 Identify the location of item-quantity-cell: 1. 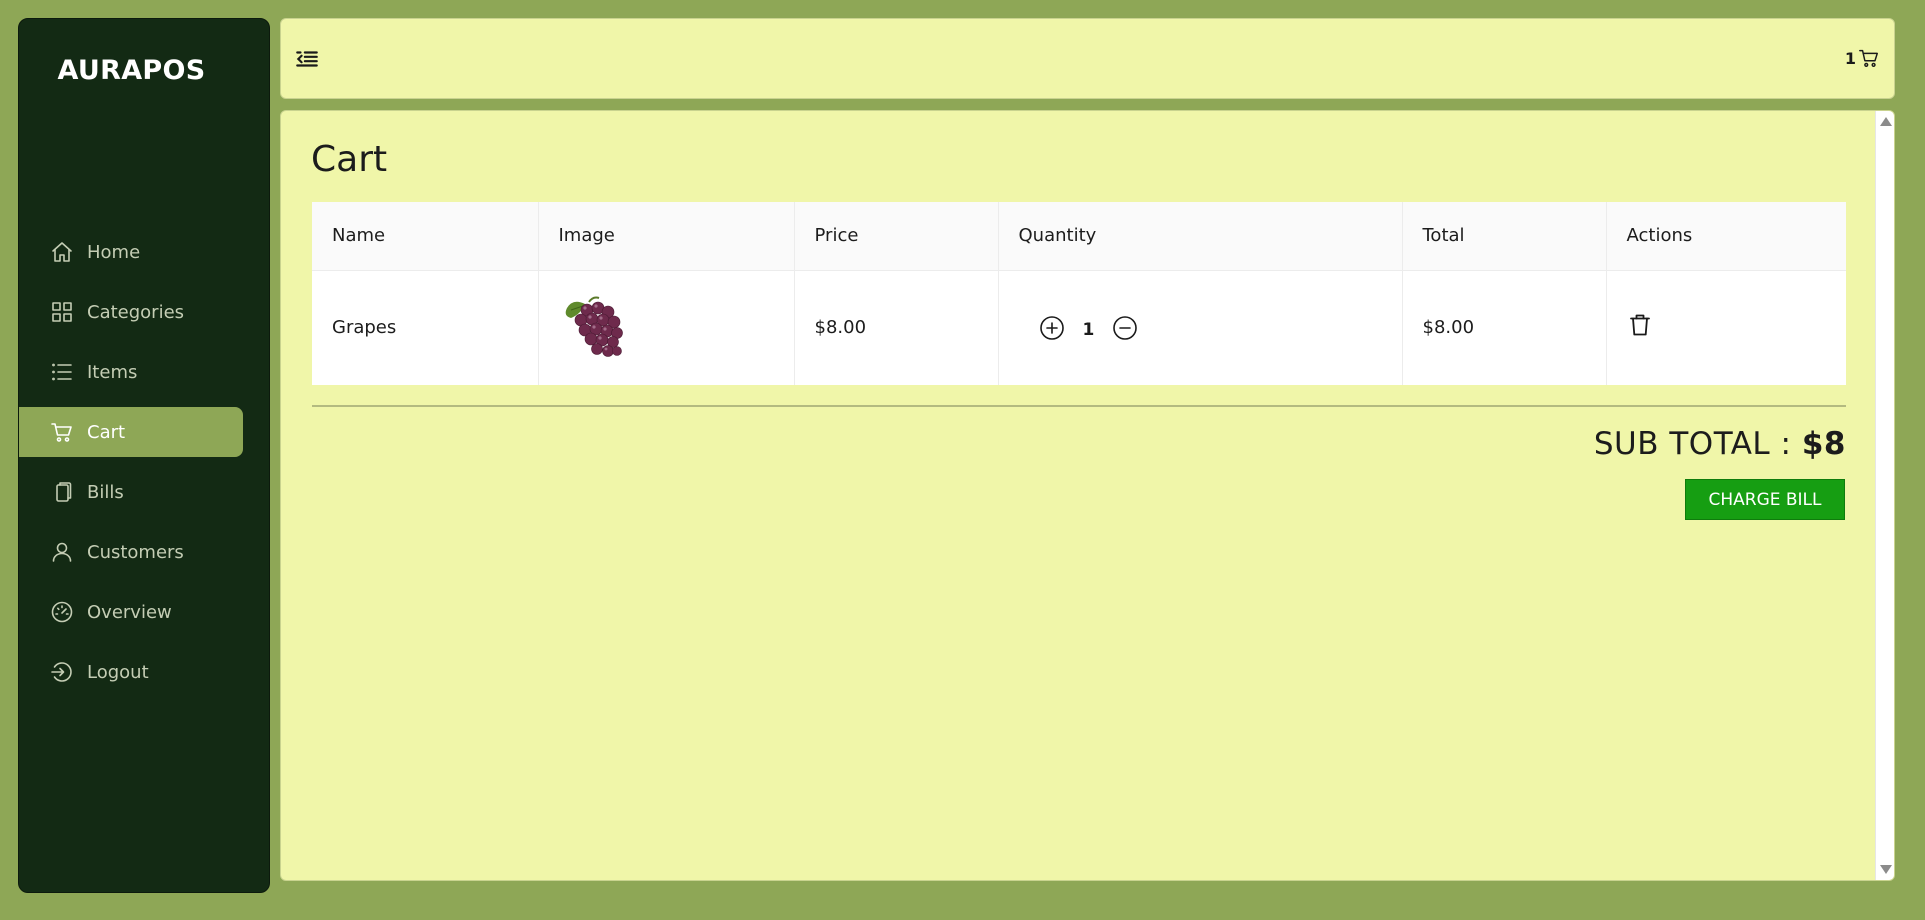
(1200, 327).